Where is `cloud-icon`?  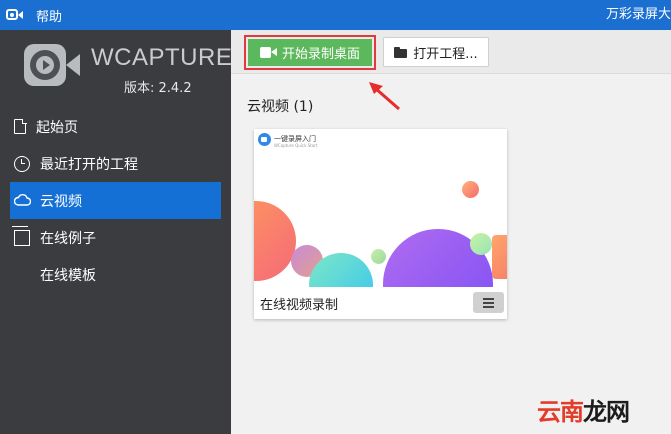 cloud-icon is located at coordinates (22, 201).